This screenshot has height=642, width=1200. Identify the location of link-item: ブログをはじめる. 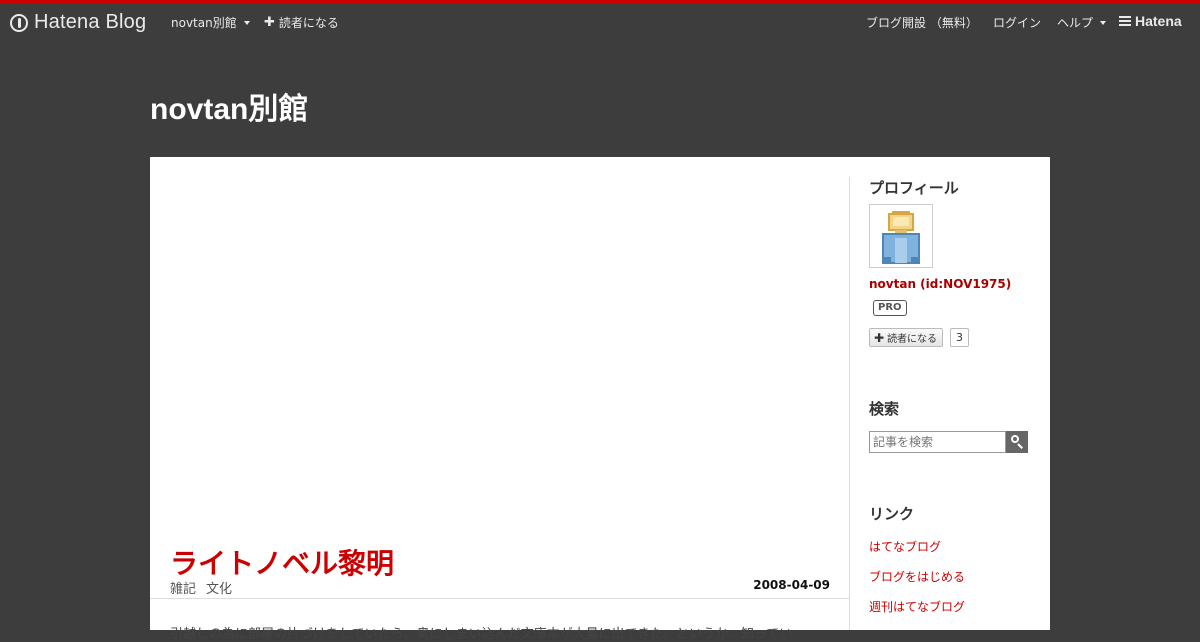
(917, 576).